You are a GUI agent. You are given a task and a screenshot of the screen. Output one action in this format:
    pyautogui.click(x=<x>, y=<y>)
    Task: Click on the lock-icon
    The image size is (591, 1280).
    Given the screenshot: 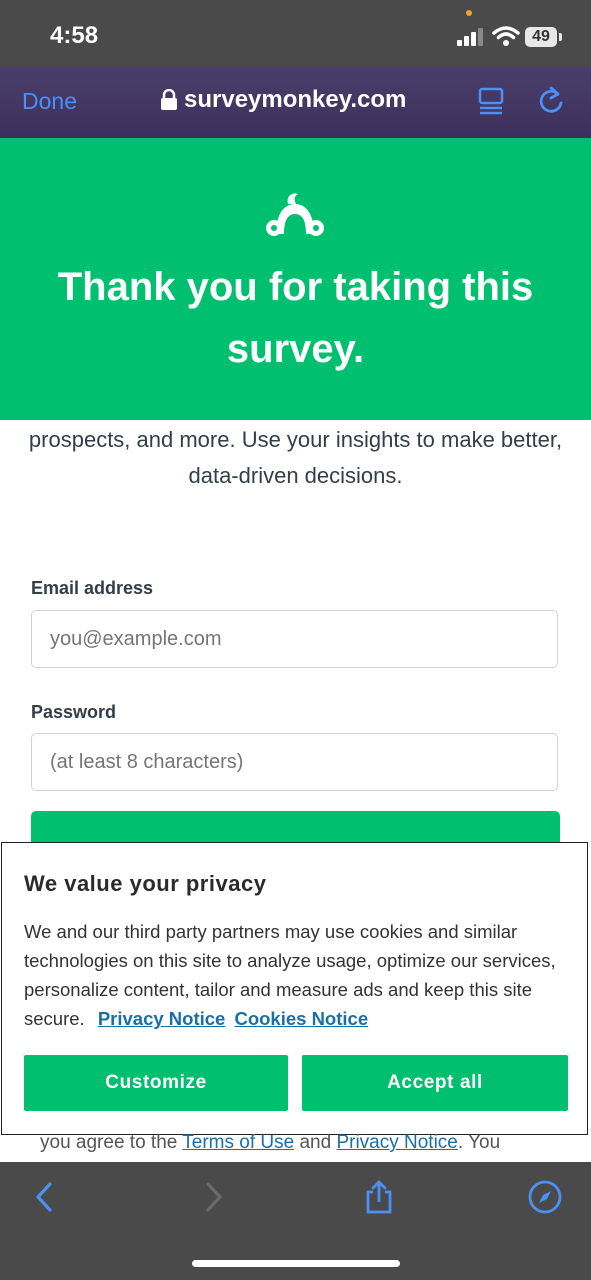 What is the action you would take?
    pyautogui.click(x=169, y=99)
    